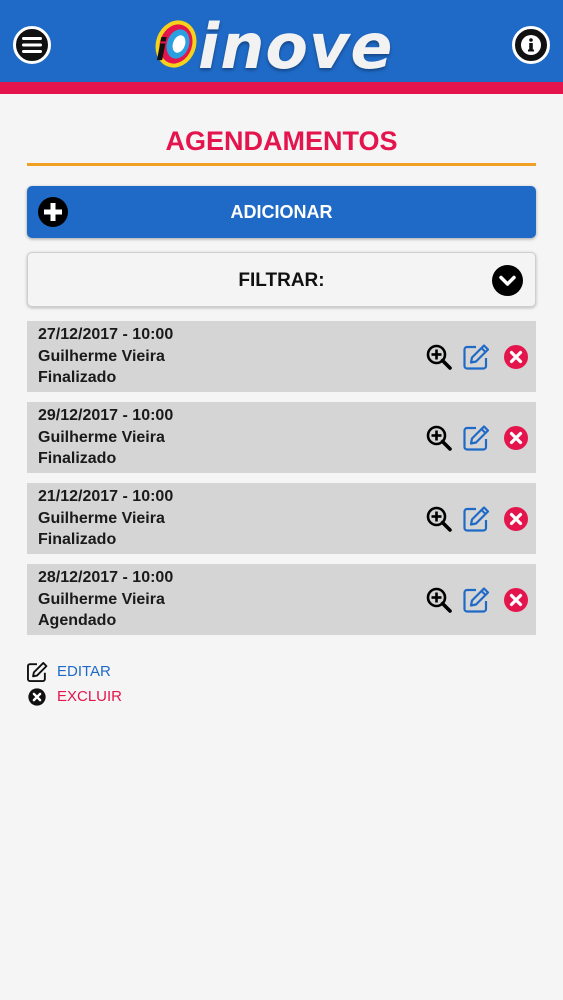  I want to click on hamburger-menu-icon, so click(32, 45).